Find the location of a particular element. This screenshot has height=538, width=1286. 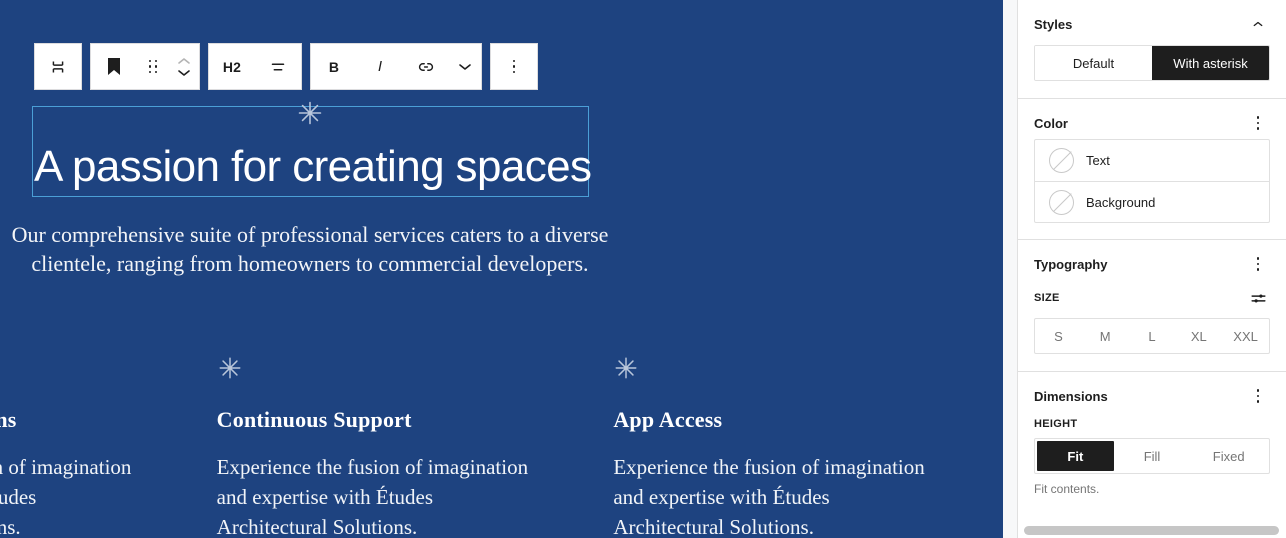

color-panel: Color Text Background is located at coordinates (1152, 160).